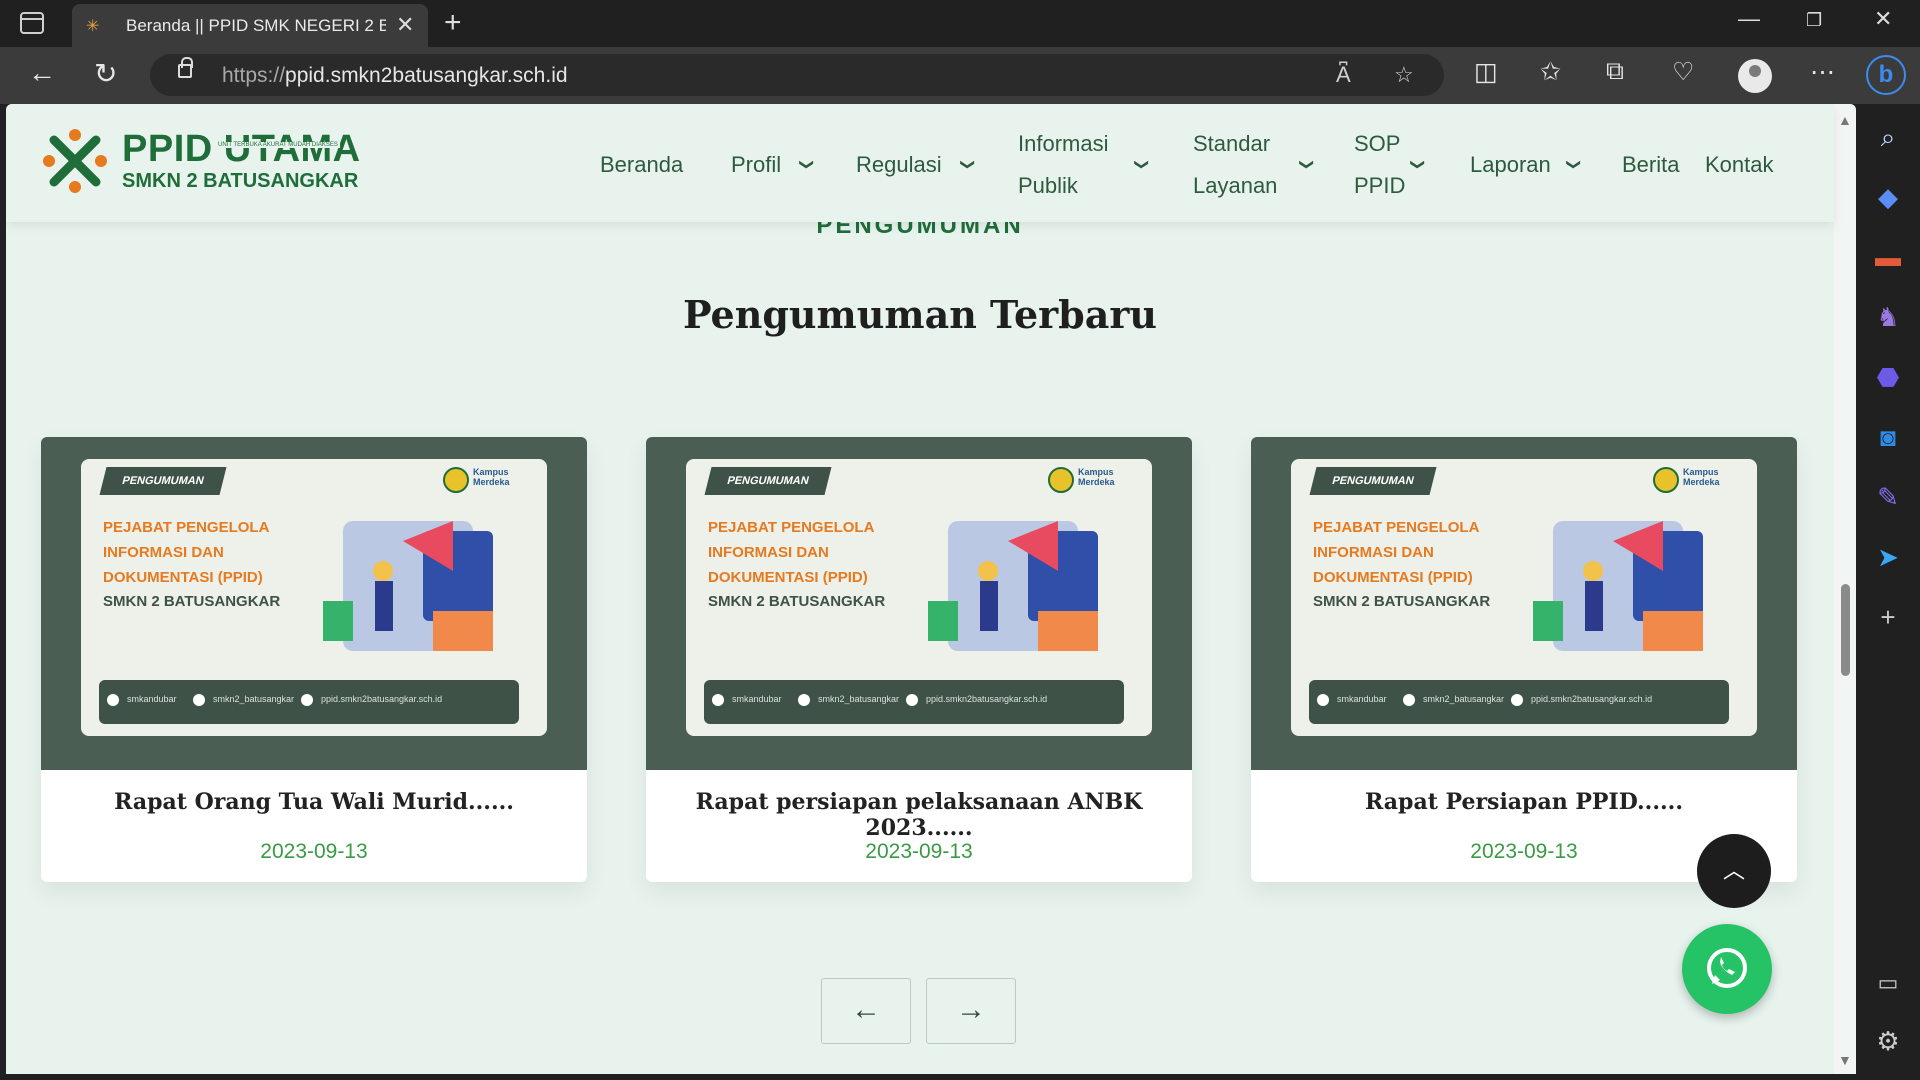 This screenshot has height=1080, width=1920. Describe the element at coordinates (1063, 144) in the screenshot. I see `menu-informasi-publik: Informasi` at that location.